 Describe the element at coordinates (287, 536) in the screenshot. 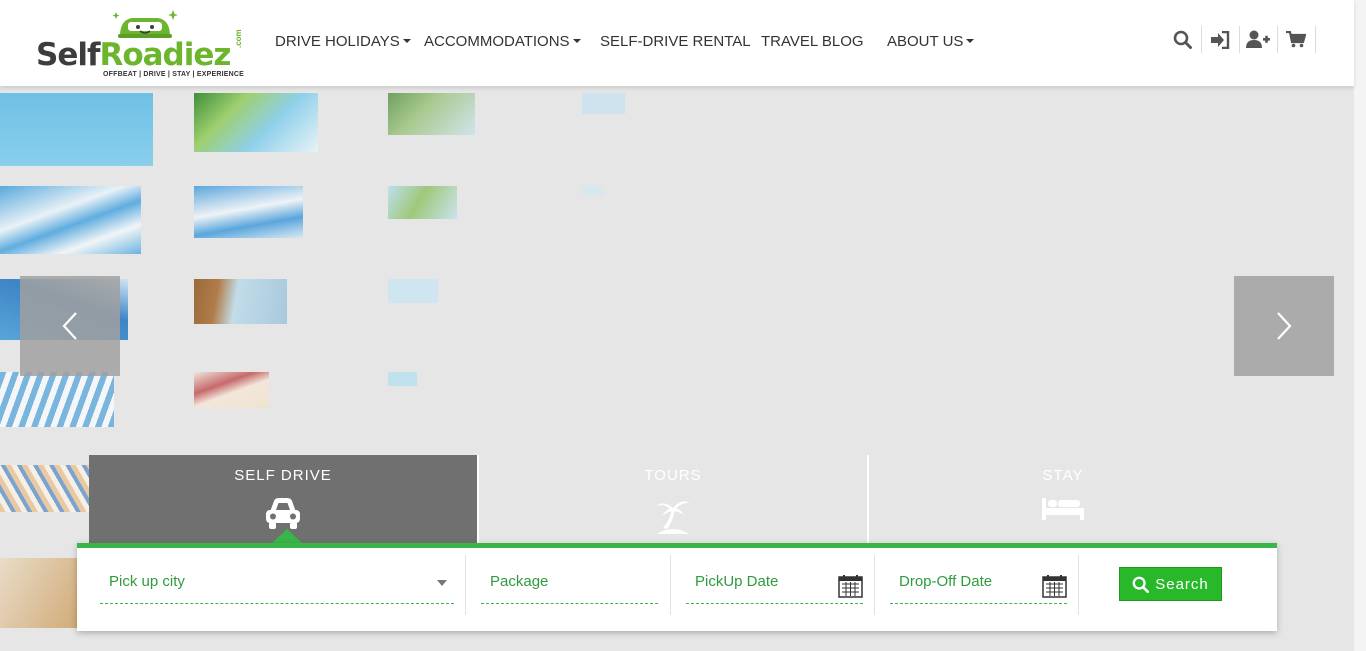

I see `active-tab-pointer` at that location.